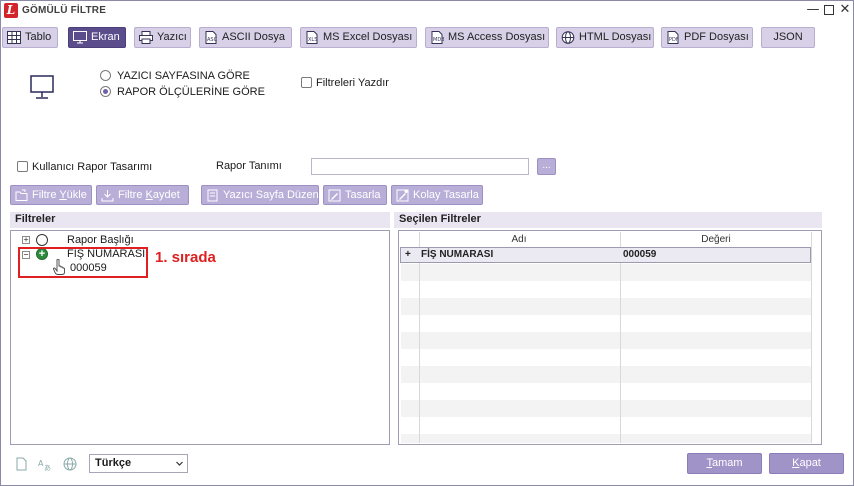  I want to click on easy-design-button: Kolay Tasarla, so click(437, 195).